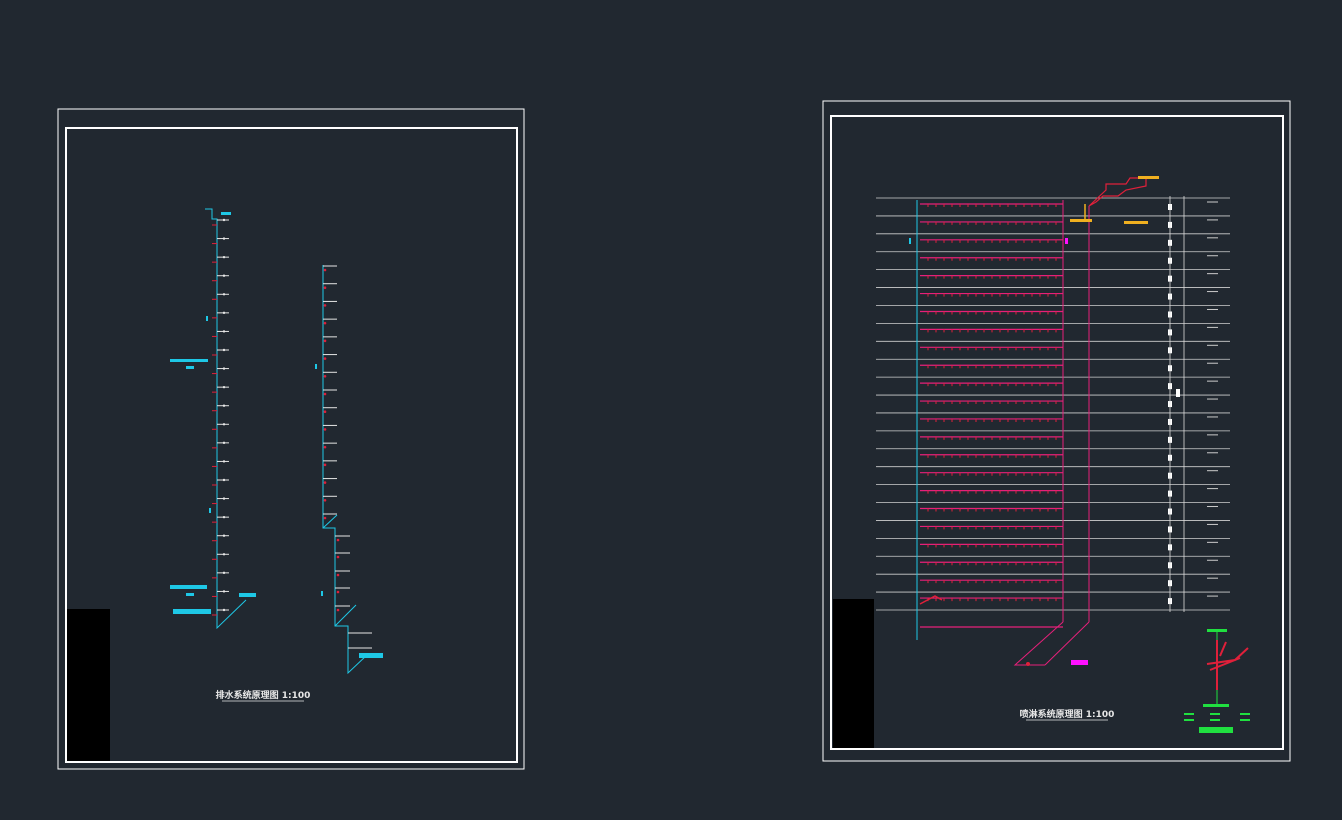 The image size is (1342, 820). Describe the element at coordinates (1053, 412) in the screenshot. I see `floor-lines` at that location.